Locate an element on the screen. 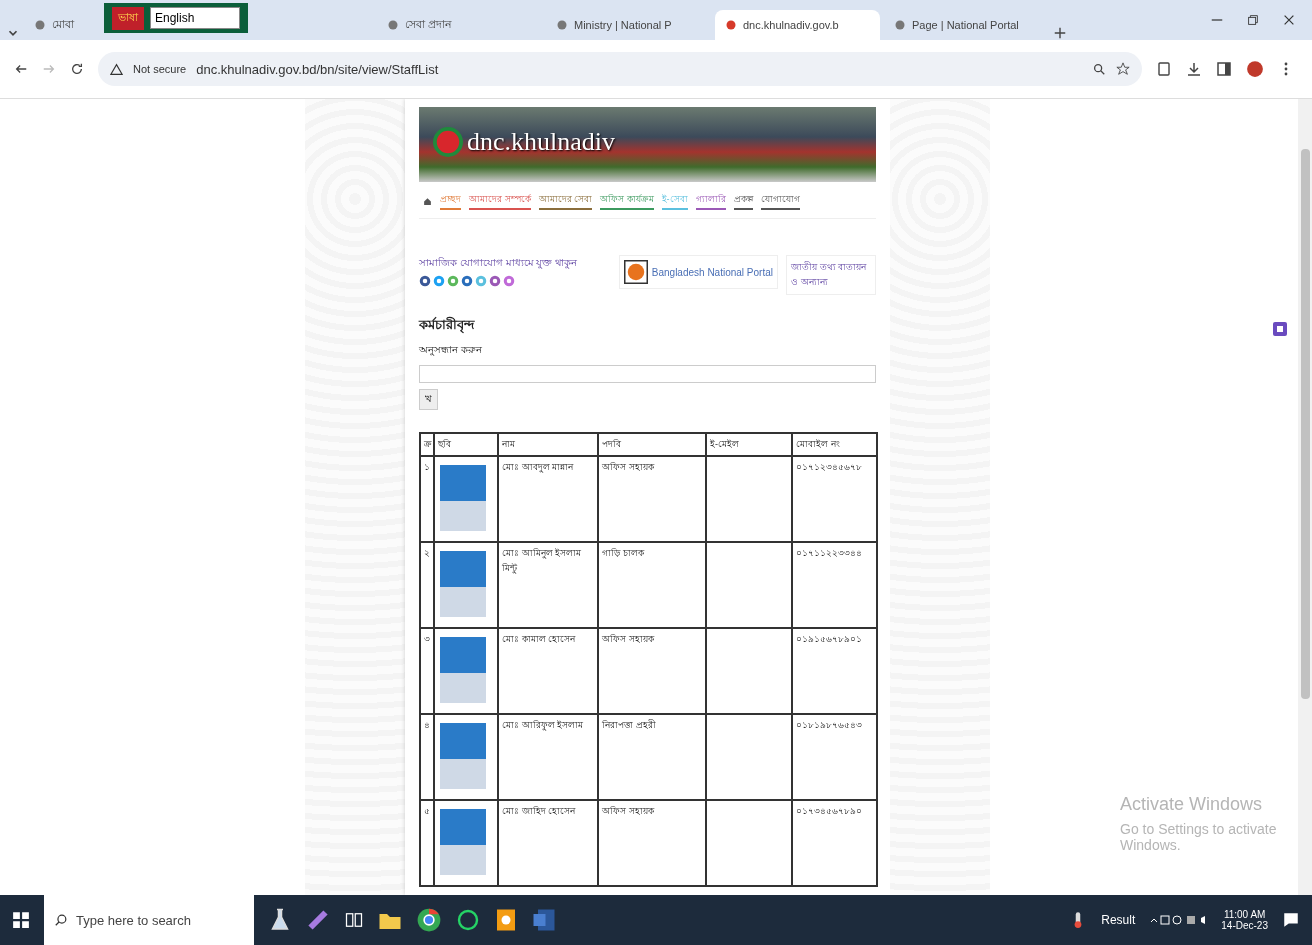 Image resolution: width=1312 pixels, height=945 pixels. task-view-icon is located at coordinates (354, 920).